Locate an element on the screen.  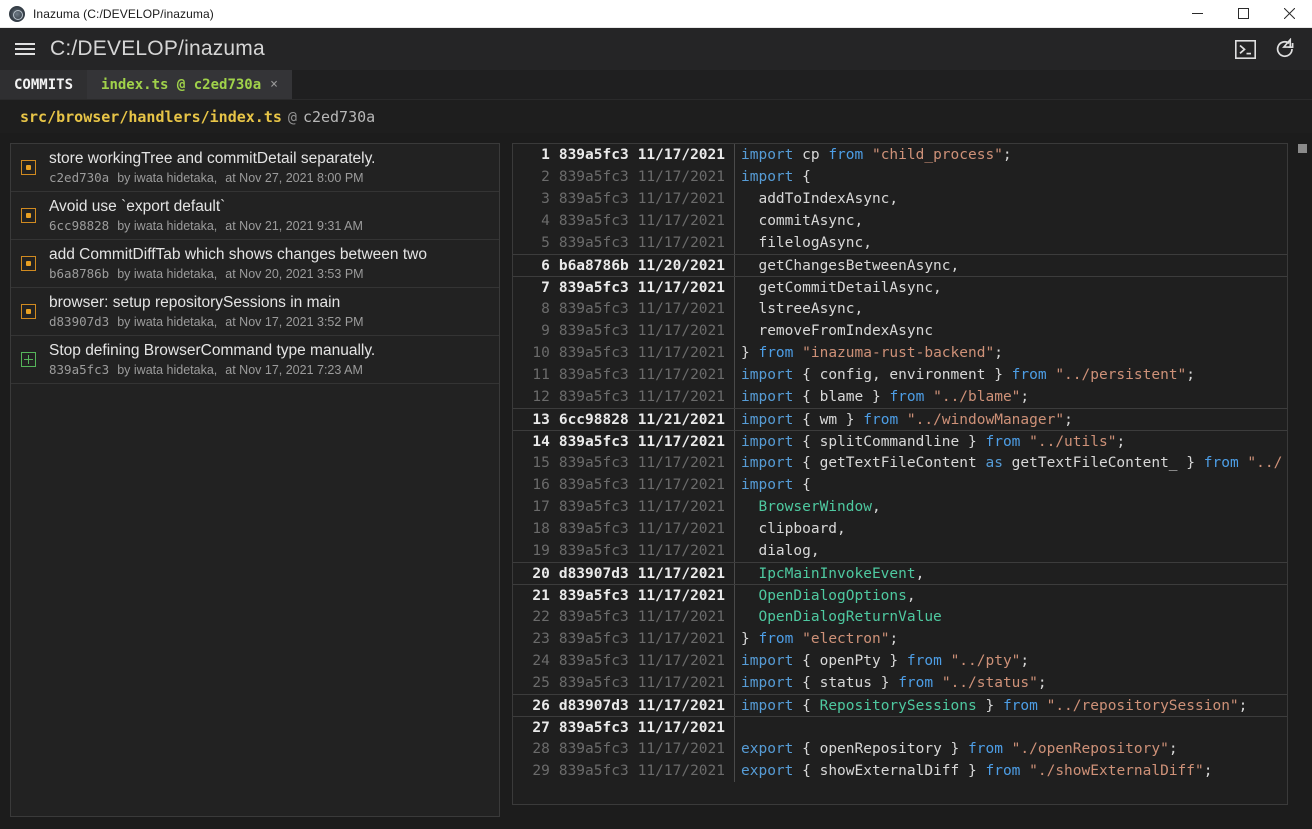
minimize-icon is located at coordinates (1197, 14).